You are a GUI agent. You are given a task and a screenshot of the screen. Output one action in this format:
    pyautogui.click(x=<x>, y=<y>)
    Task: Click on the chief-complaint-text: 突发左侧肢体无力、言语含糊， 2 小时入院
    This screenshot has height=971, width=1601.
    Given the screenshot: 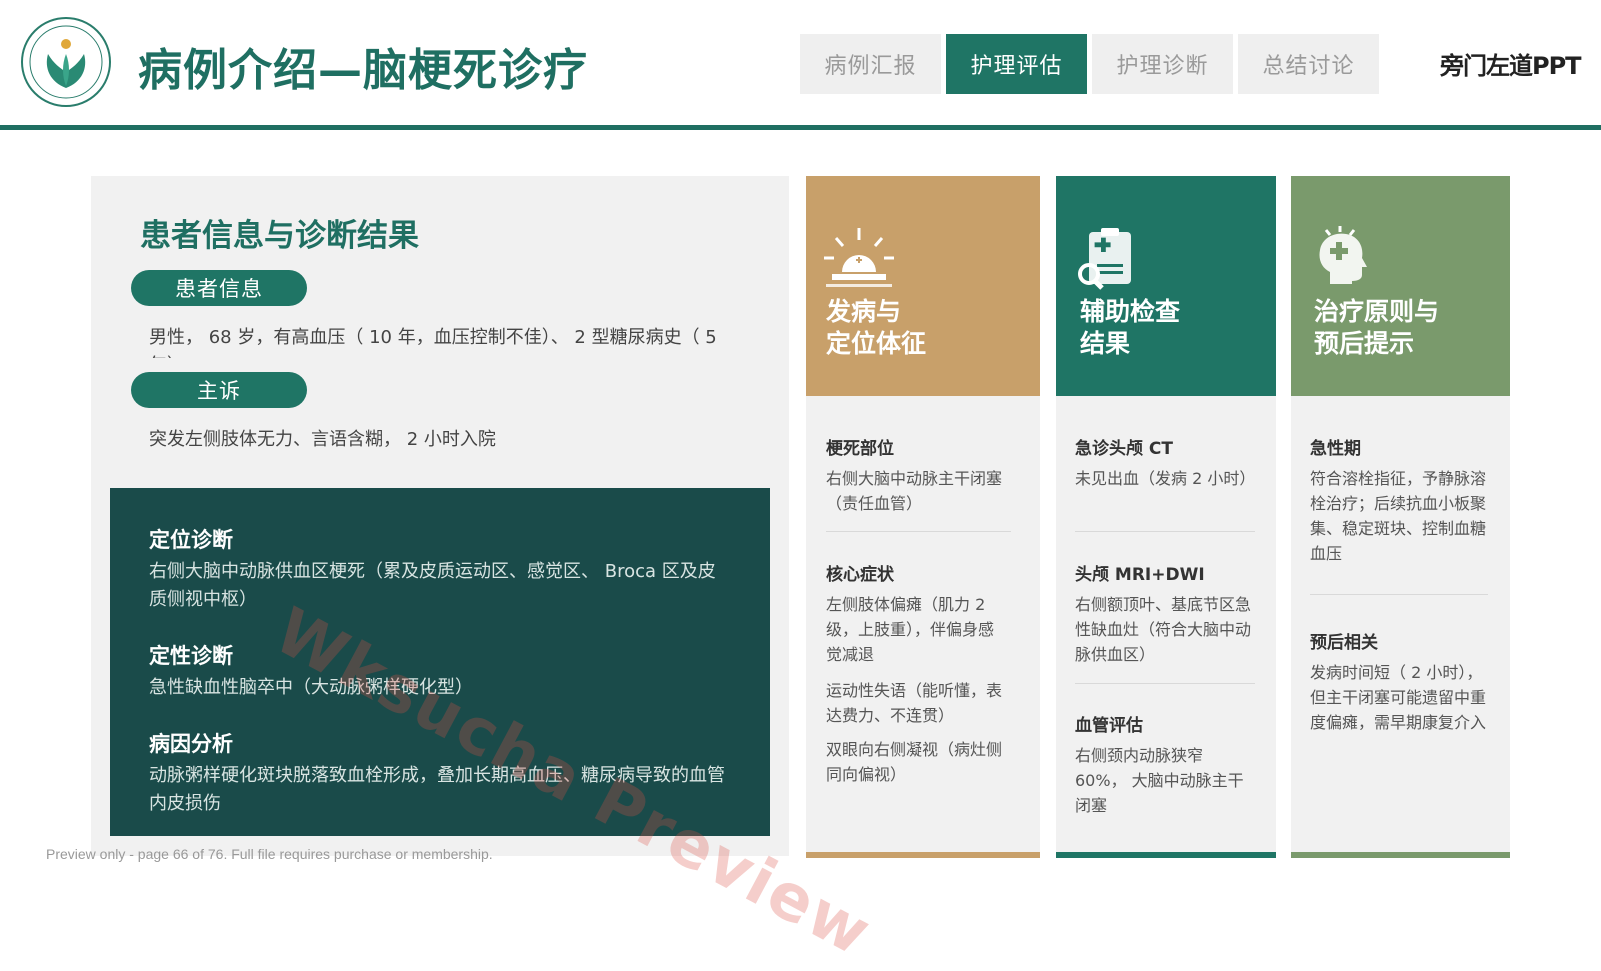 What is the action you would take?
    pyautogui.click(x=322, y=439)
    